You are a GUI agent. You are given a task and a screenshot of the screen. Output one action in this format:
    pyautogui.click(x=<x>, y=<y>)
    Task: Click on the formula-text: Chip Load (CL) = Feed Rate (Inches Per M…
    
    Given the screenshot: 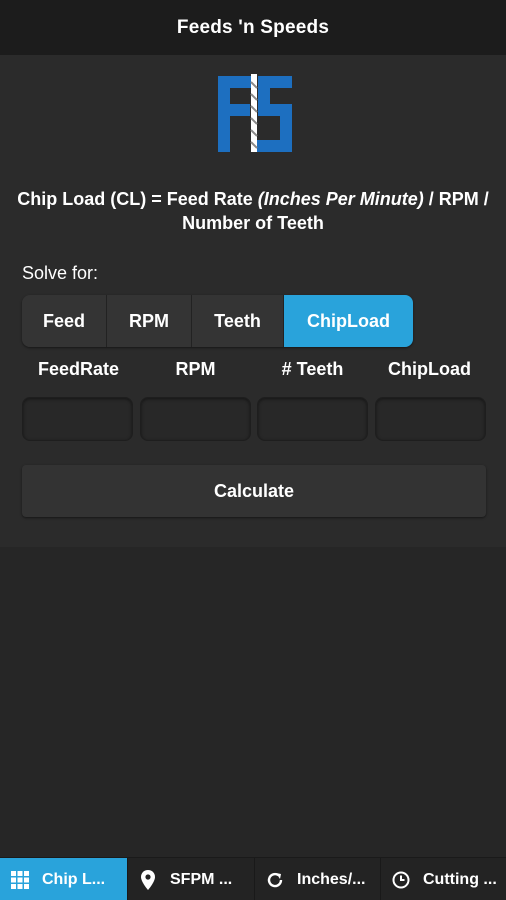 What is the action you would take?
    pyautogui.click(x=253, y=211)
    